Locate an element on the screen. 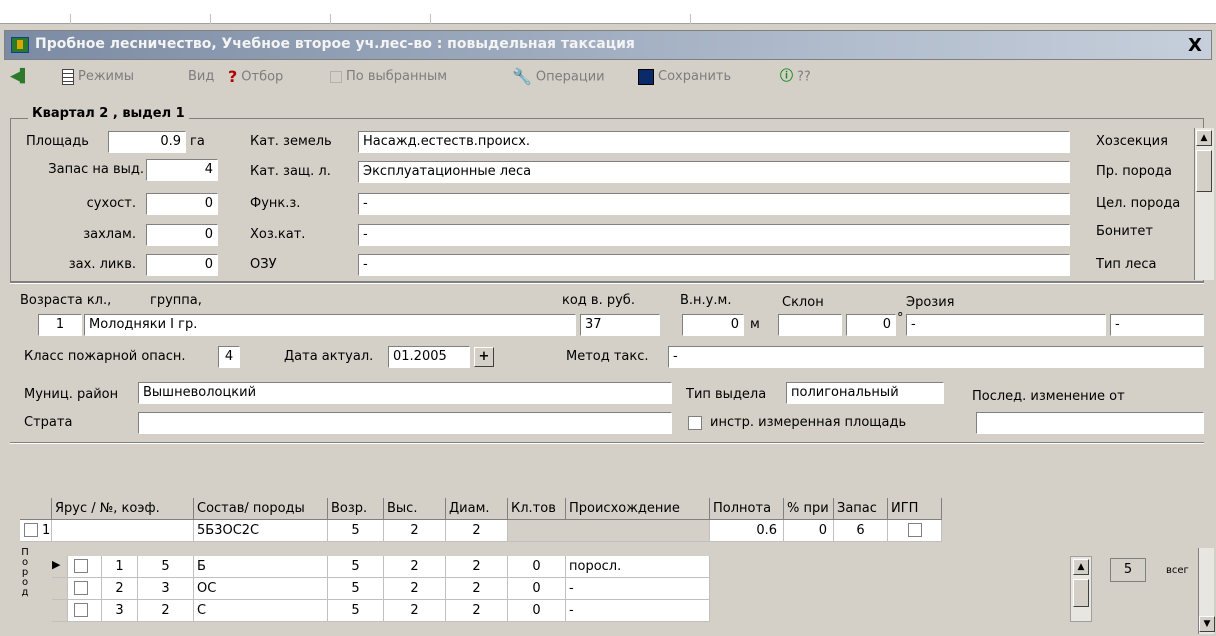  wrench-icon: 🔧 is located at coordinates (522, 76).